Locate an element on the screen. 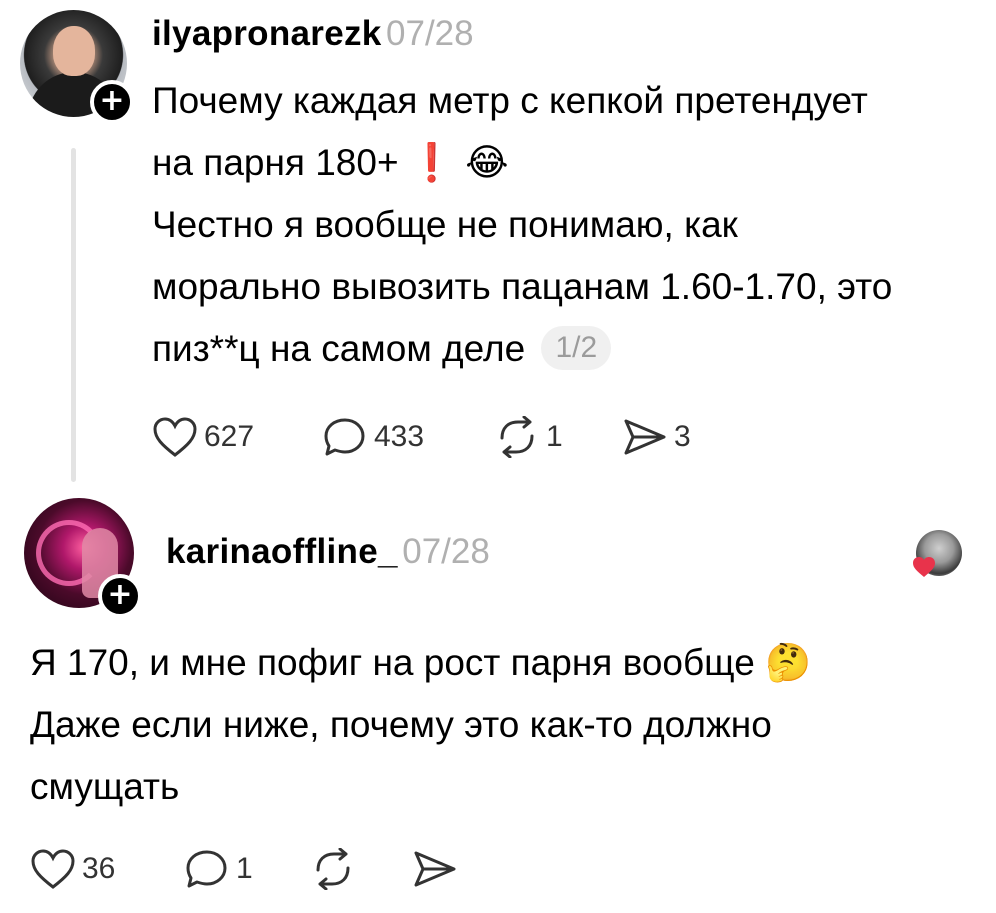 The width and height of the screenshot is (996, 913). reply-button: 1 is located at coordinates (218, 869).